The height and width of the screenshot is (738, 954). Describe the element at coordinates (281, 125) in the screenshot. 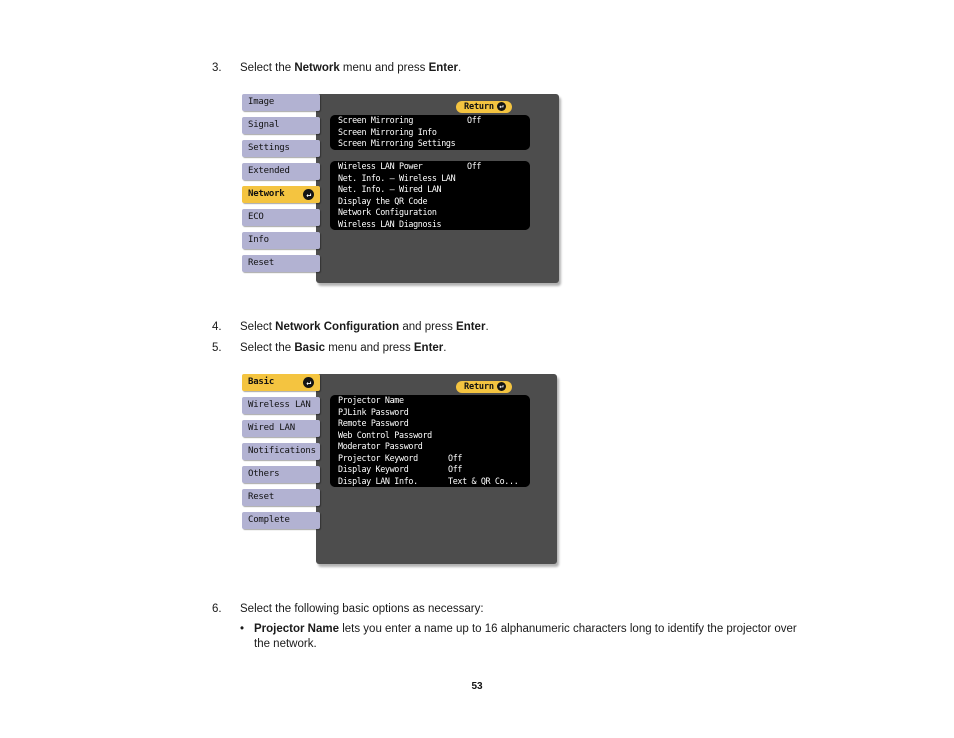

I see `tab-signal: Signal` at that location.